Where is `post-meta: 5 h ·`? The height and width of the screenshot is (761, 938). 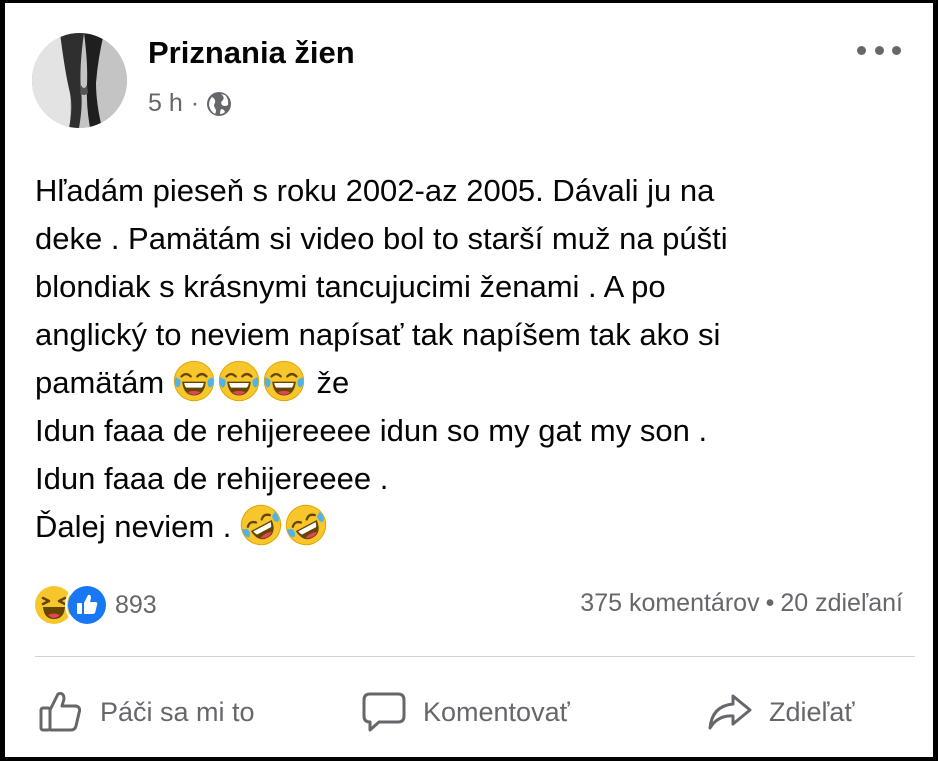
post-meta: 5 h · is located at coordinates (190, 103).